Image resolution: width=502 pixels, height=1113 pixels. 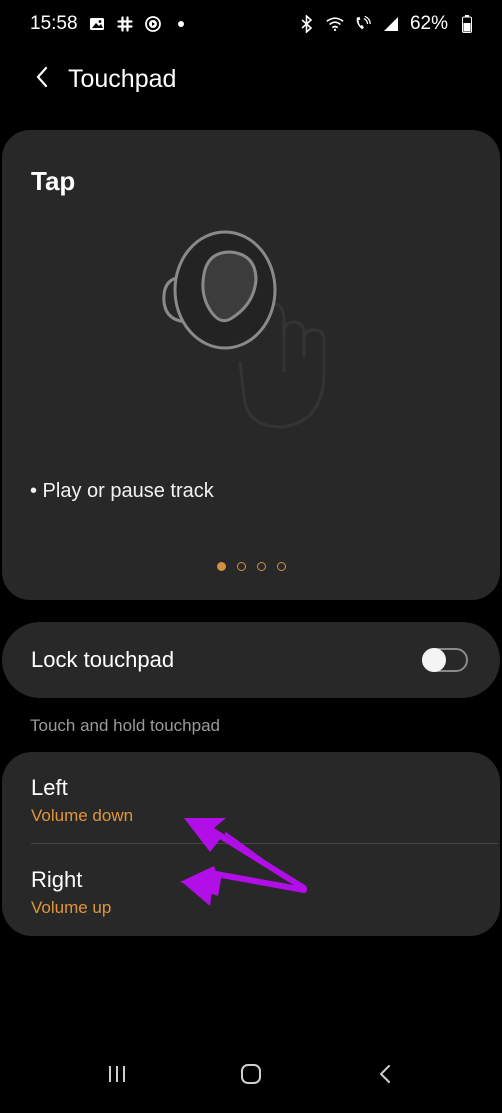 I want to click on back-chevron-icon, so click(x=42, y=79).